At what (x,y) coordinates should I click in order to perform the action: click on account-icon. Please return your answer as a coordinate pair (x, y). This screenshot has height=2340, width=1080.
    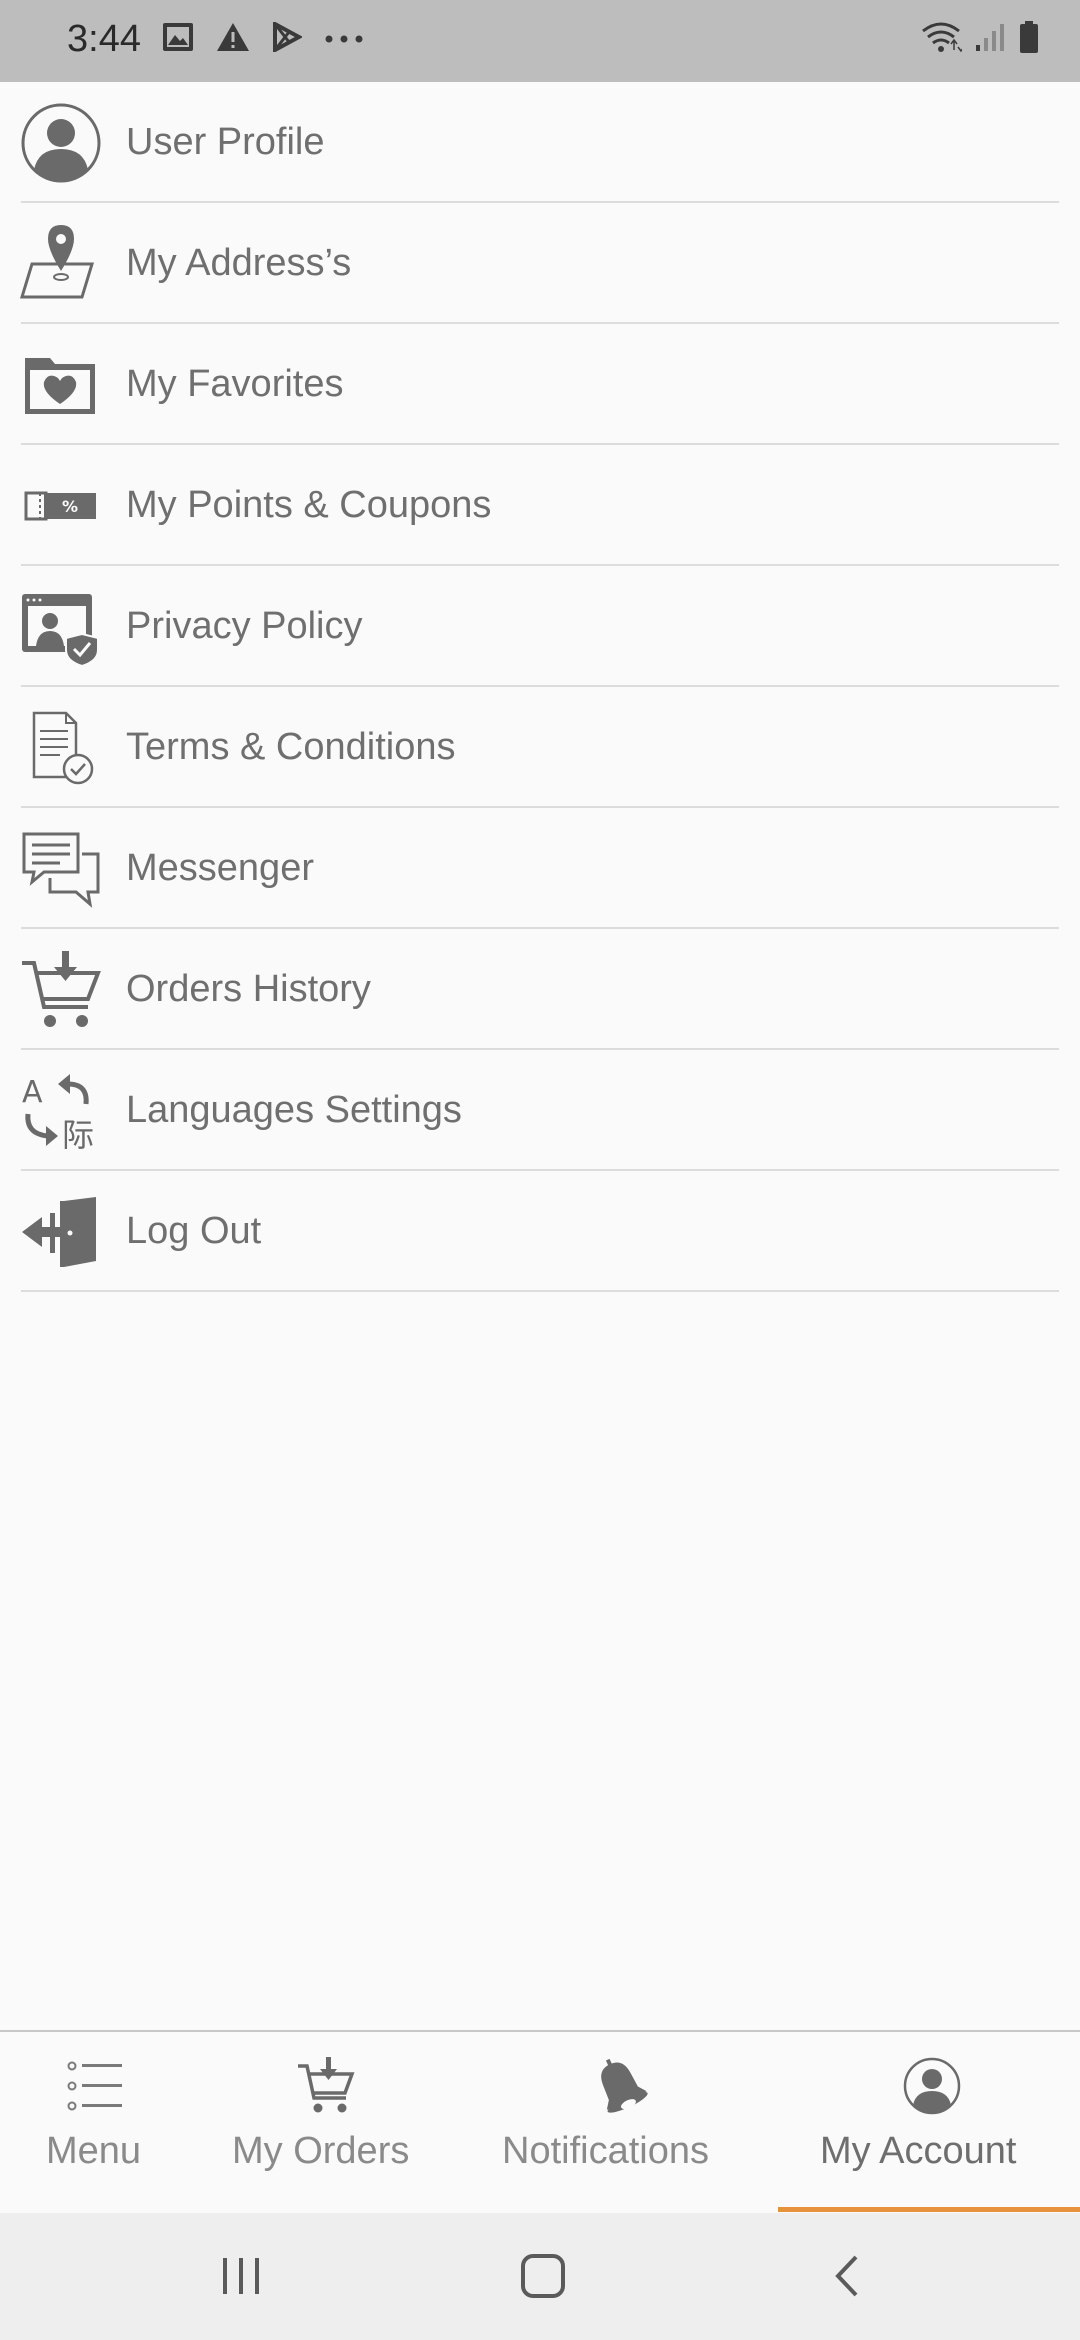
    Looking at the image, I should click on (932, 2086).